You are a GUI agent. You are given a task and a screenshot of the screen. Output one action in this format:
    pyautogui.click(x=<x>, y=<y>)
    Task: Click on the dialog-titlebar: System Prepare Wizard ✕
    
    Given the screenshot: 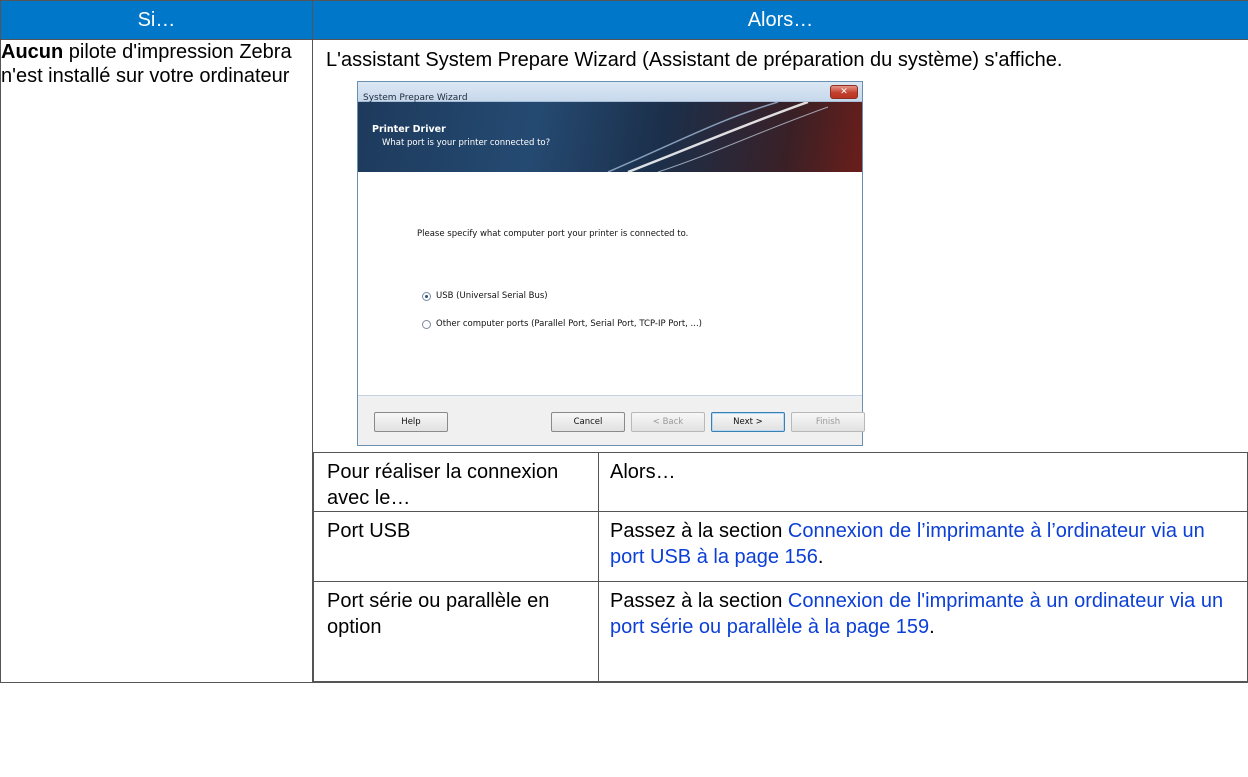 What is the action you would take?
    pyautogui.click(x=610, y=92)
    